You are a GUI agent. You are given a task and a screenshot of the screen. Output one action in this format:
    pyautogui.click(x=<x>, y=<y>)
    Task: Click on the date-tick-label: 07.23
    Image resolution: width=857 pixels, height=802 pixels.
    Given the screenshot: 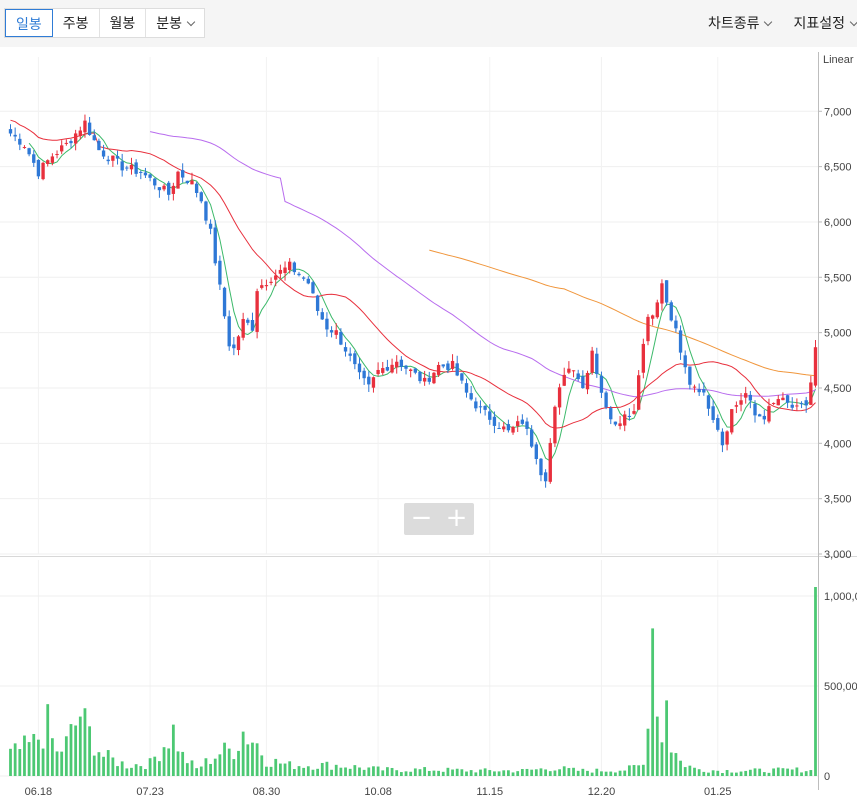 What is the action you would take?
    pyautogui.click(x=150, y=792)
    